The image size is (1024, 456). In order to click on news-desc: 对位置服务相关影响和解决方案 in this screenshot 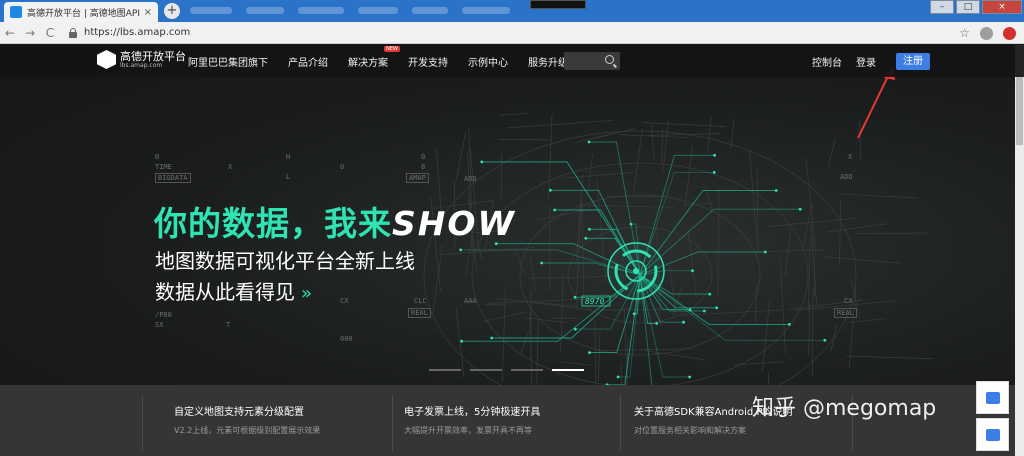, I will do `click(690, 430)`.